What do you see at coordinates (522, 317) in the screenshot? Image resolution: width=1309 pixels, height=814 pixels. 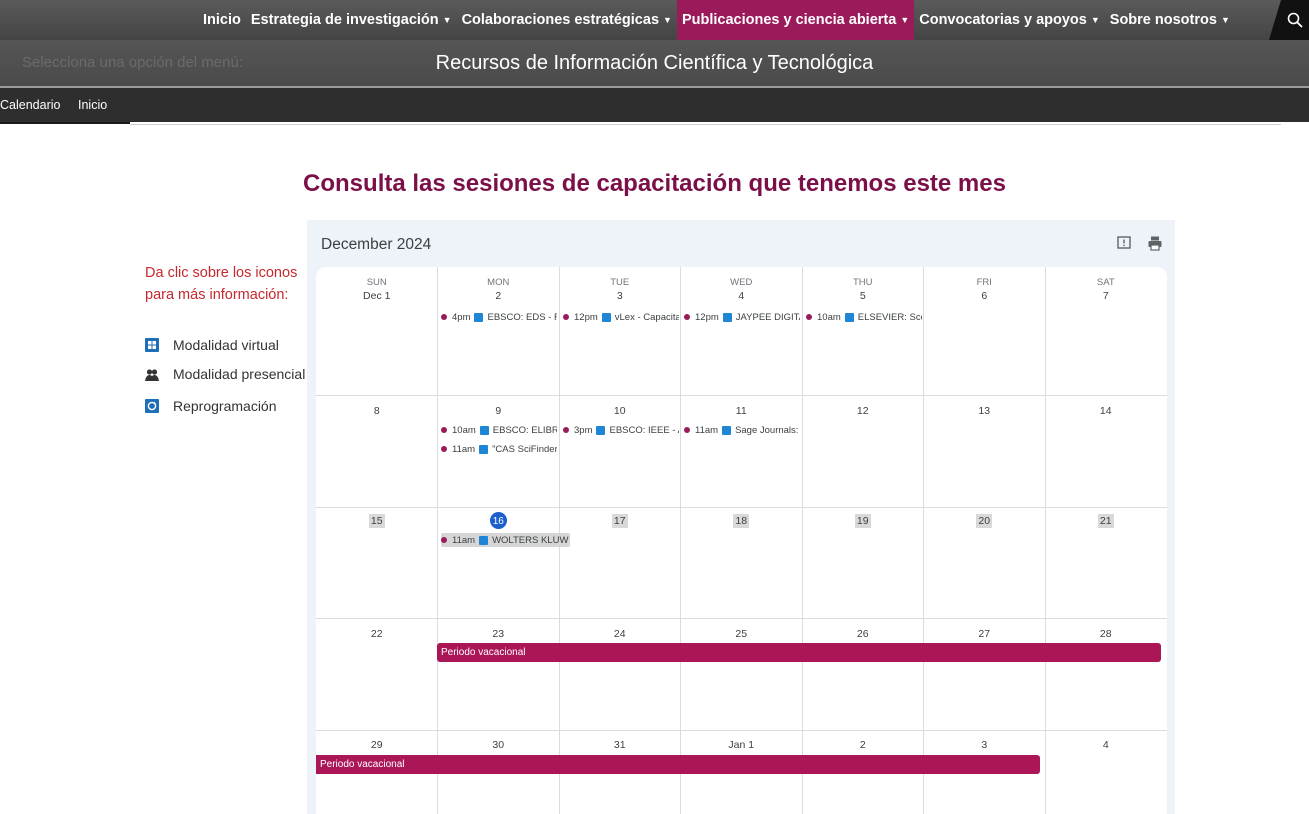 I see `event-title: EBSCO: EDS - Re` at bounding box center [522, 317].